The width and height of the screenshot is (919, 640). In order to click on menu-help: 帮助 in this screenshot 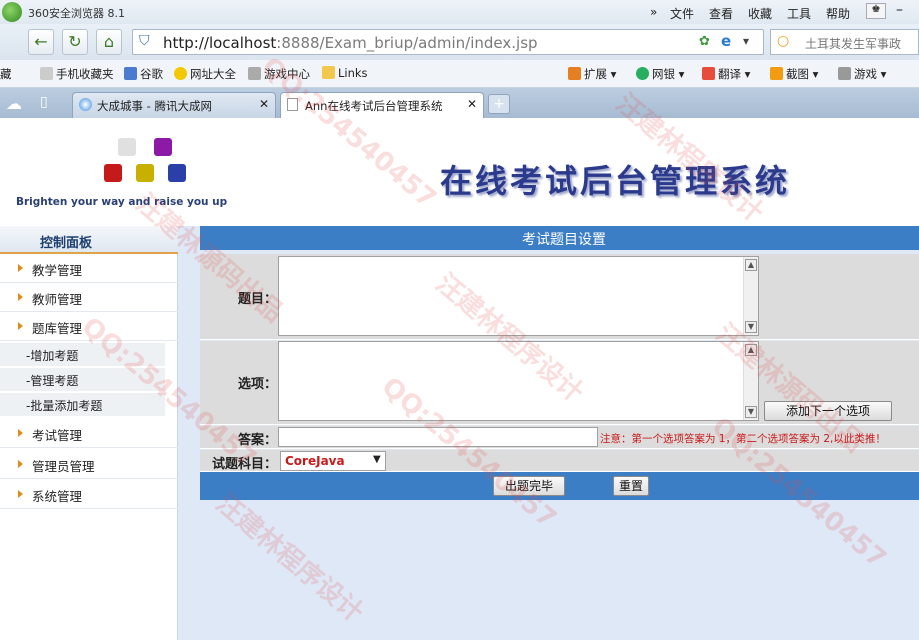, I will do `click(838, 13)`.